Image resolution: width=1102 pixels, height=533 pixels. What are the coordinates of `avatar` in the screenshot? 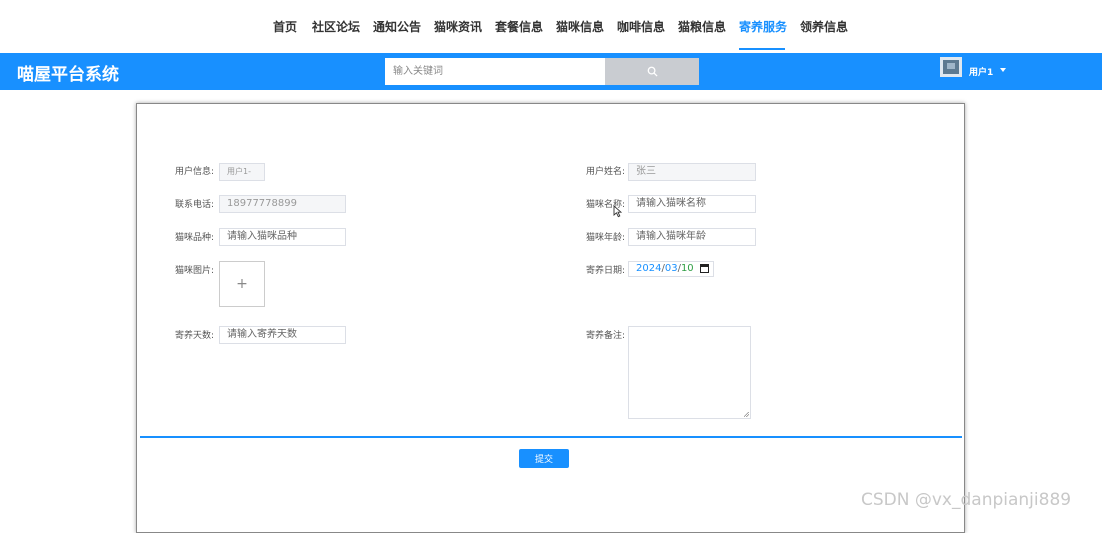 It's located at (951, 67).